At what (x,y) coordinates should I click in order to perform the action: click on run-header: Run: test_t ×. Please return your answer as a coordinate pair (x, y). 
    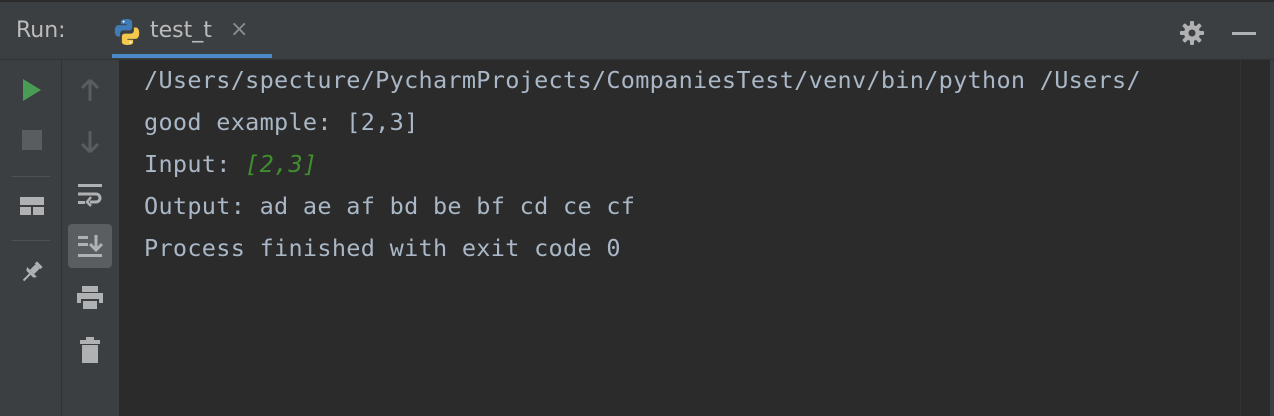
    Looking at the image, I should click on (637, 32).